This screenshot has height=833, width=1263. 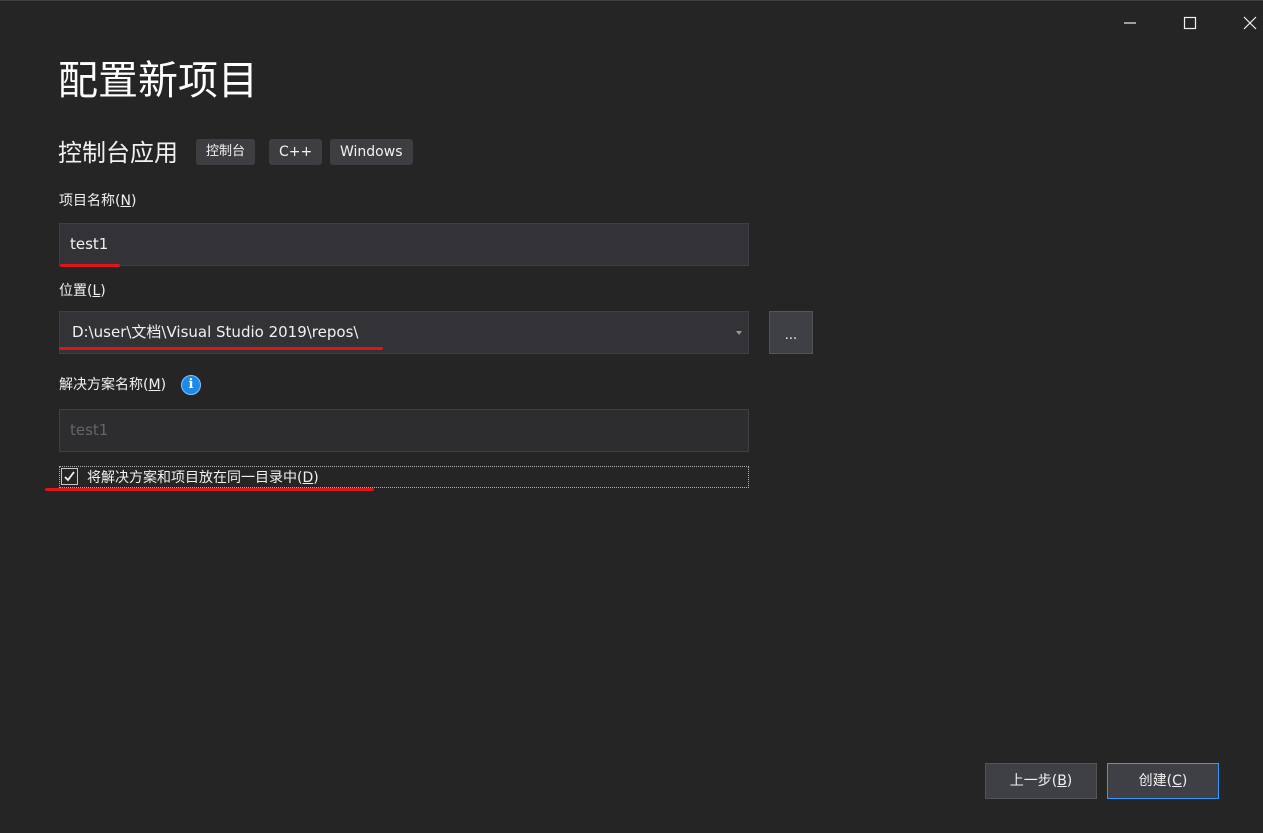 I want to click on close-icon, so click(x=1250, y=23).